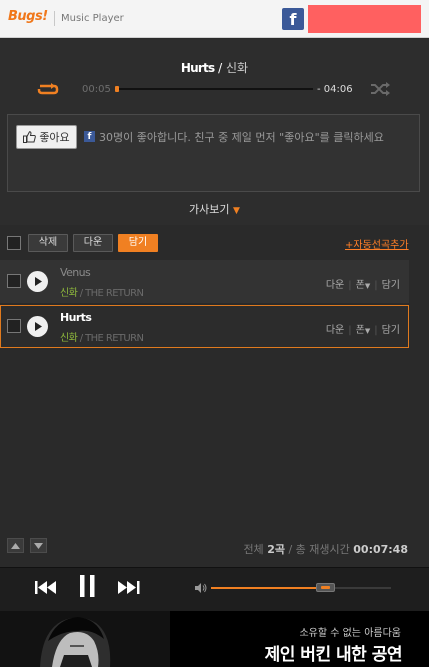 This screenshot has width=429, height=667. What do you see at coordinates (215, 89) in the screenshot?
I see `progress-track` at bounding box center [215, 89].